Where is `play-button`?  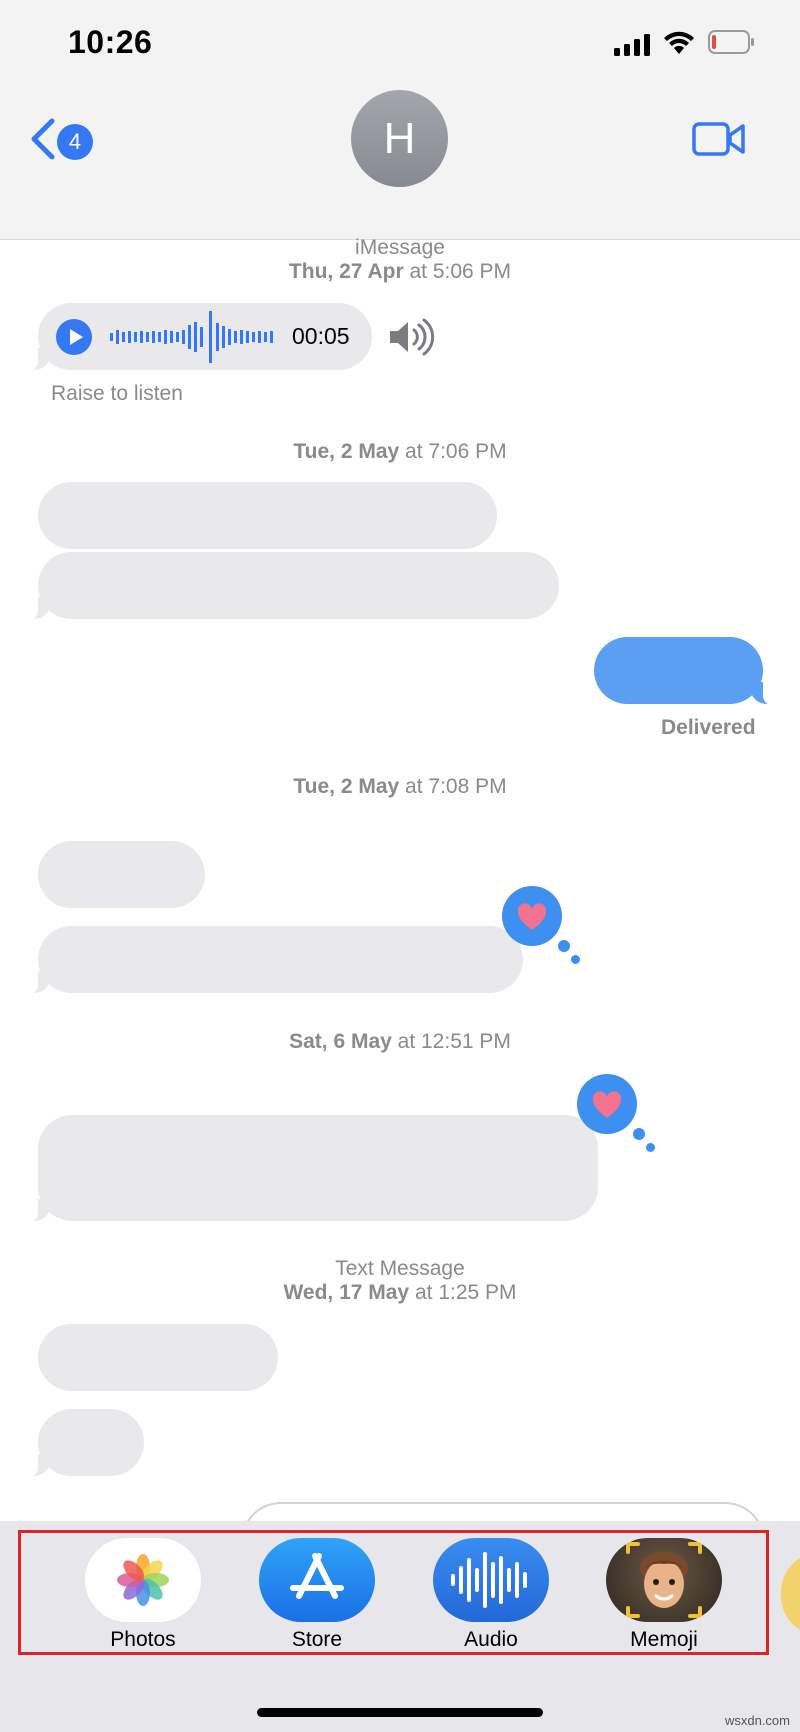
play-button is located at coordinates (74, 337).